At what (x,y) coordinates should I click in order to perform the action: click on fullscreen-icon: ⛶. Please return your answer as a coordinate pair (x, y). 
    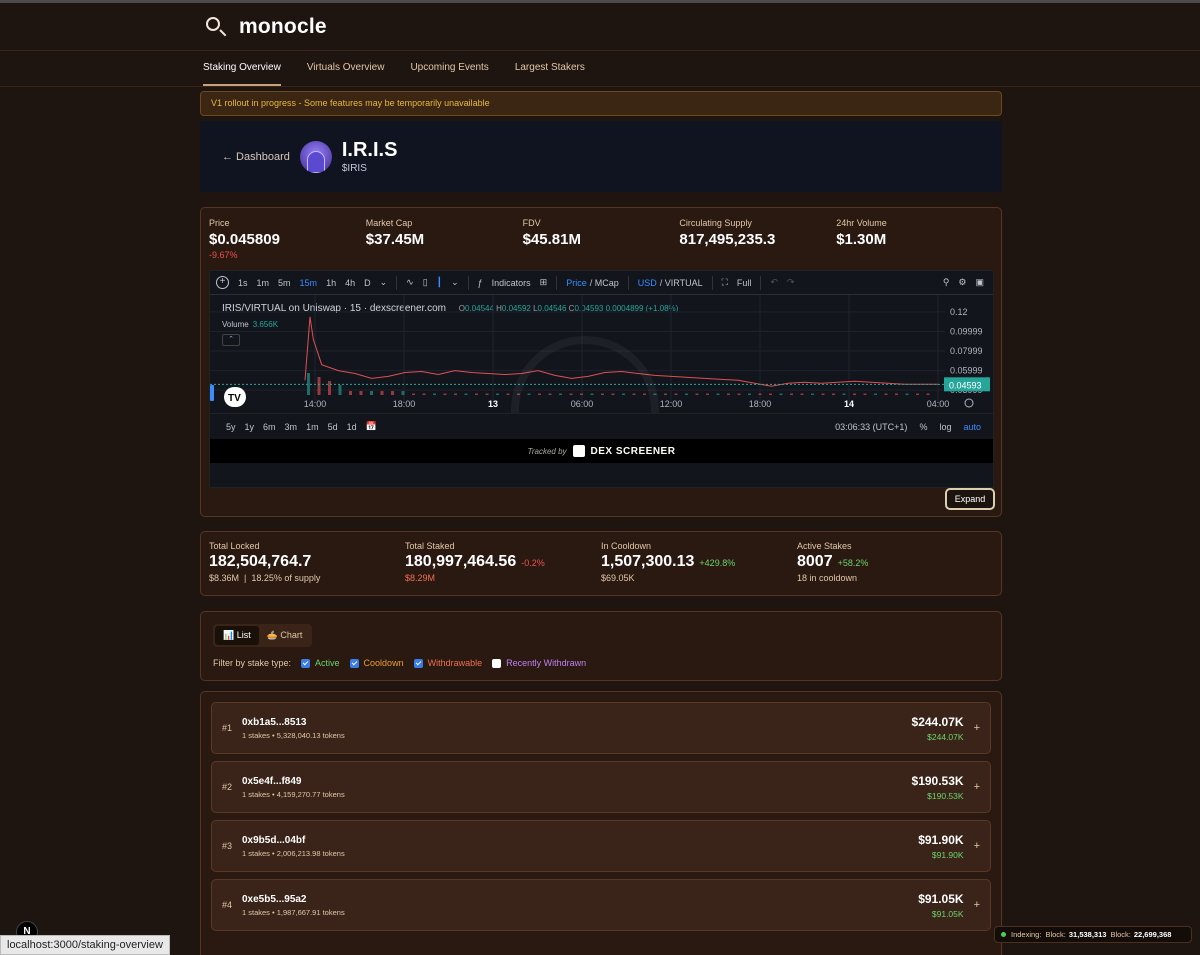
    Looking at the image, I should click on (725, 282).